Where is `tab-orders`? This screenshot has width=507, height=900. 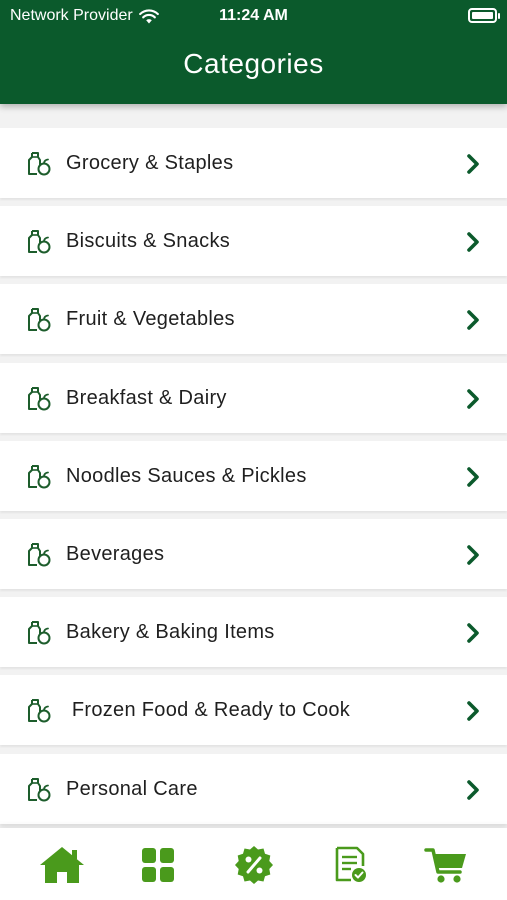 tab-orders is located at coordinates (350, 865).